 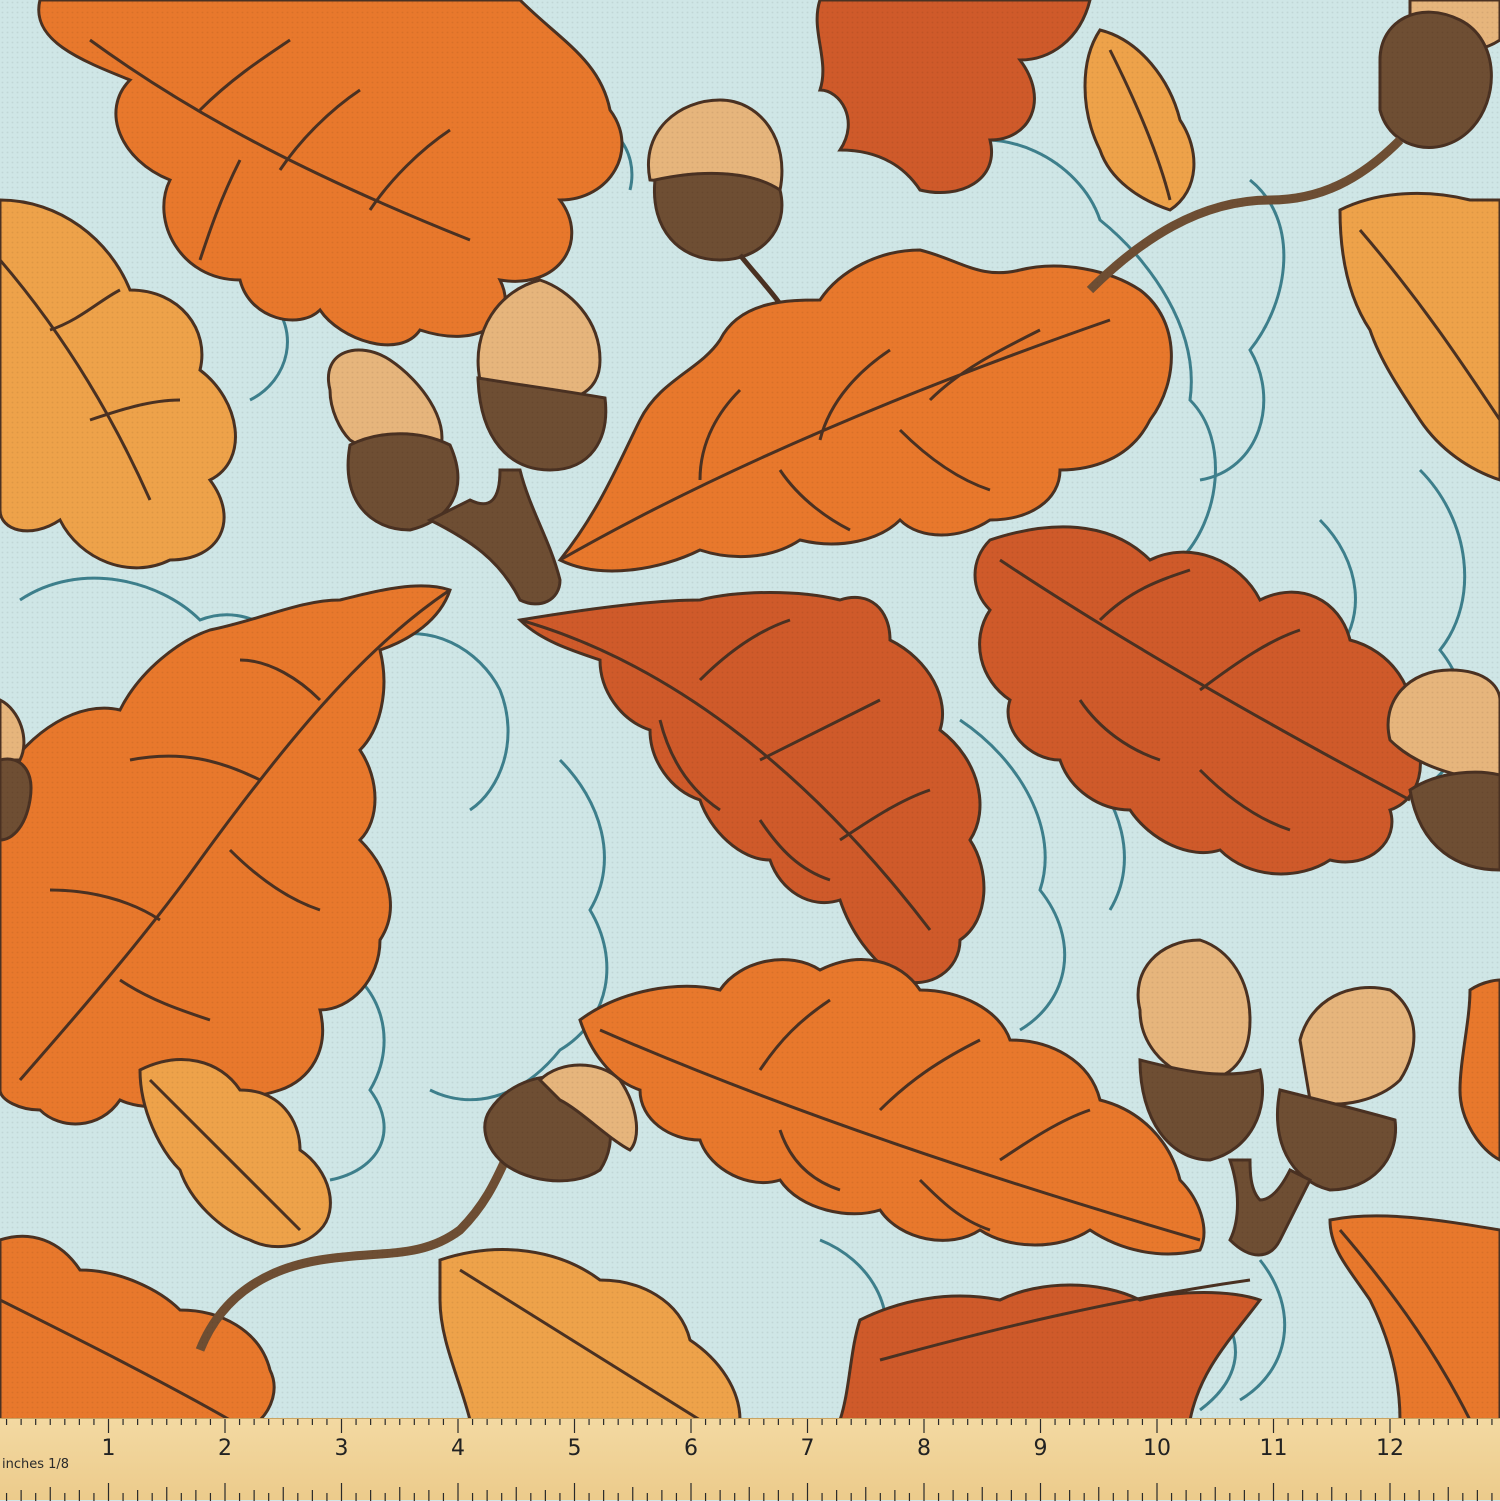 What do you see at coordinates (691, 1448) in the screenshot?
I see `ruler-number: 6` at bounding box center [691, 1448].